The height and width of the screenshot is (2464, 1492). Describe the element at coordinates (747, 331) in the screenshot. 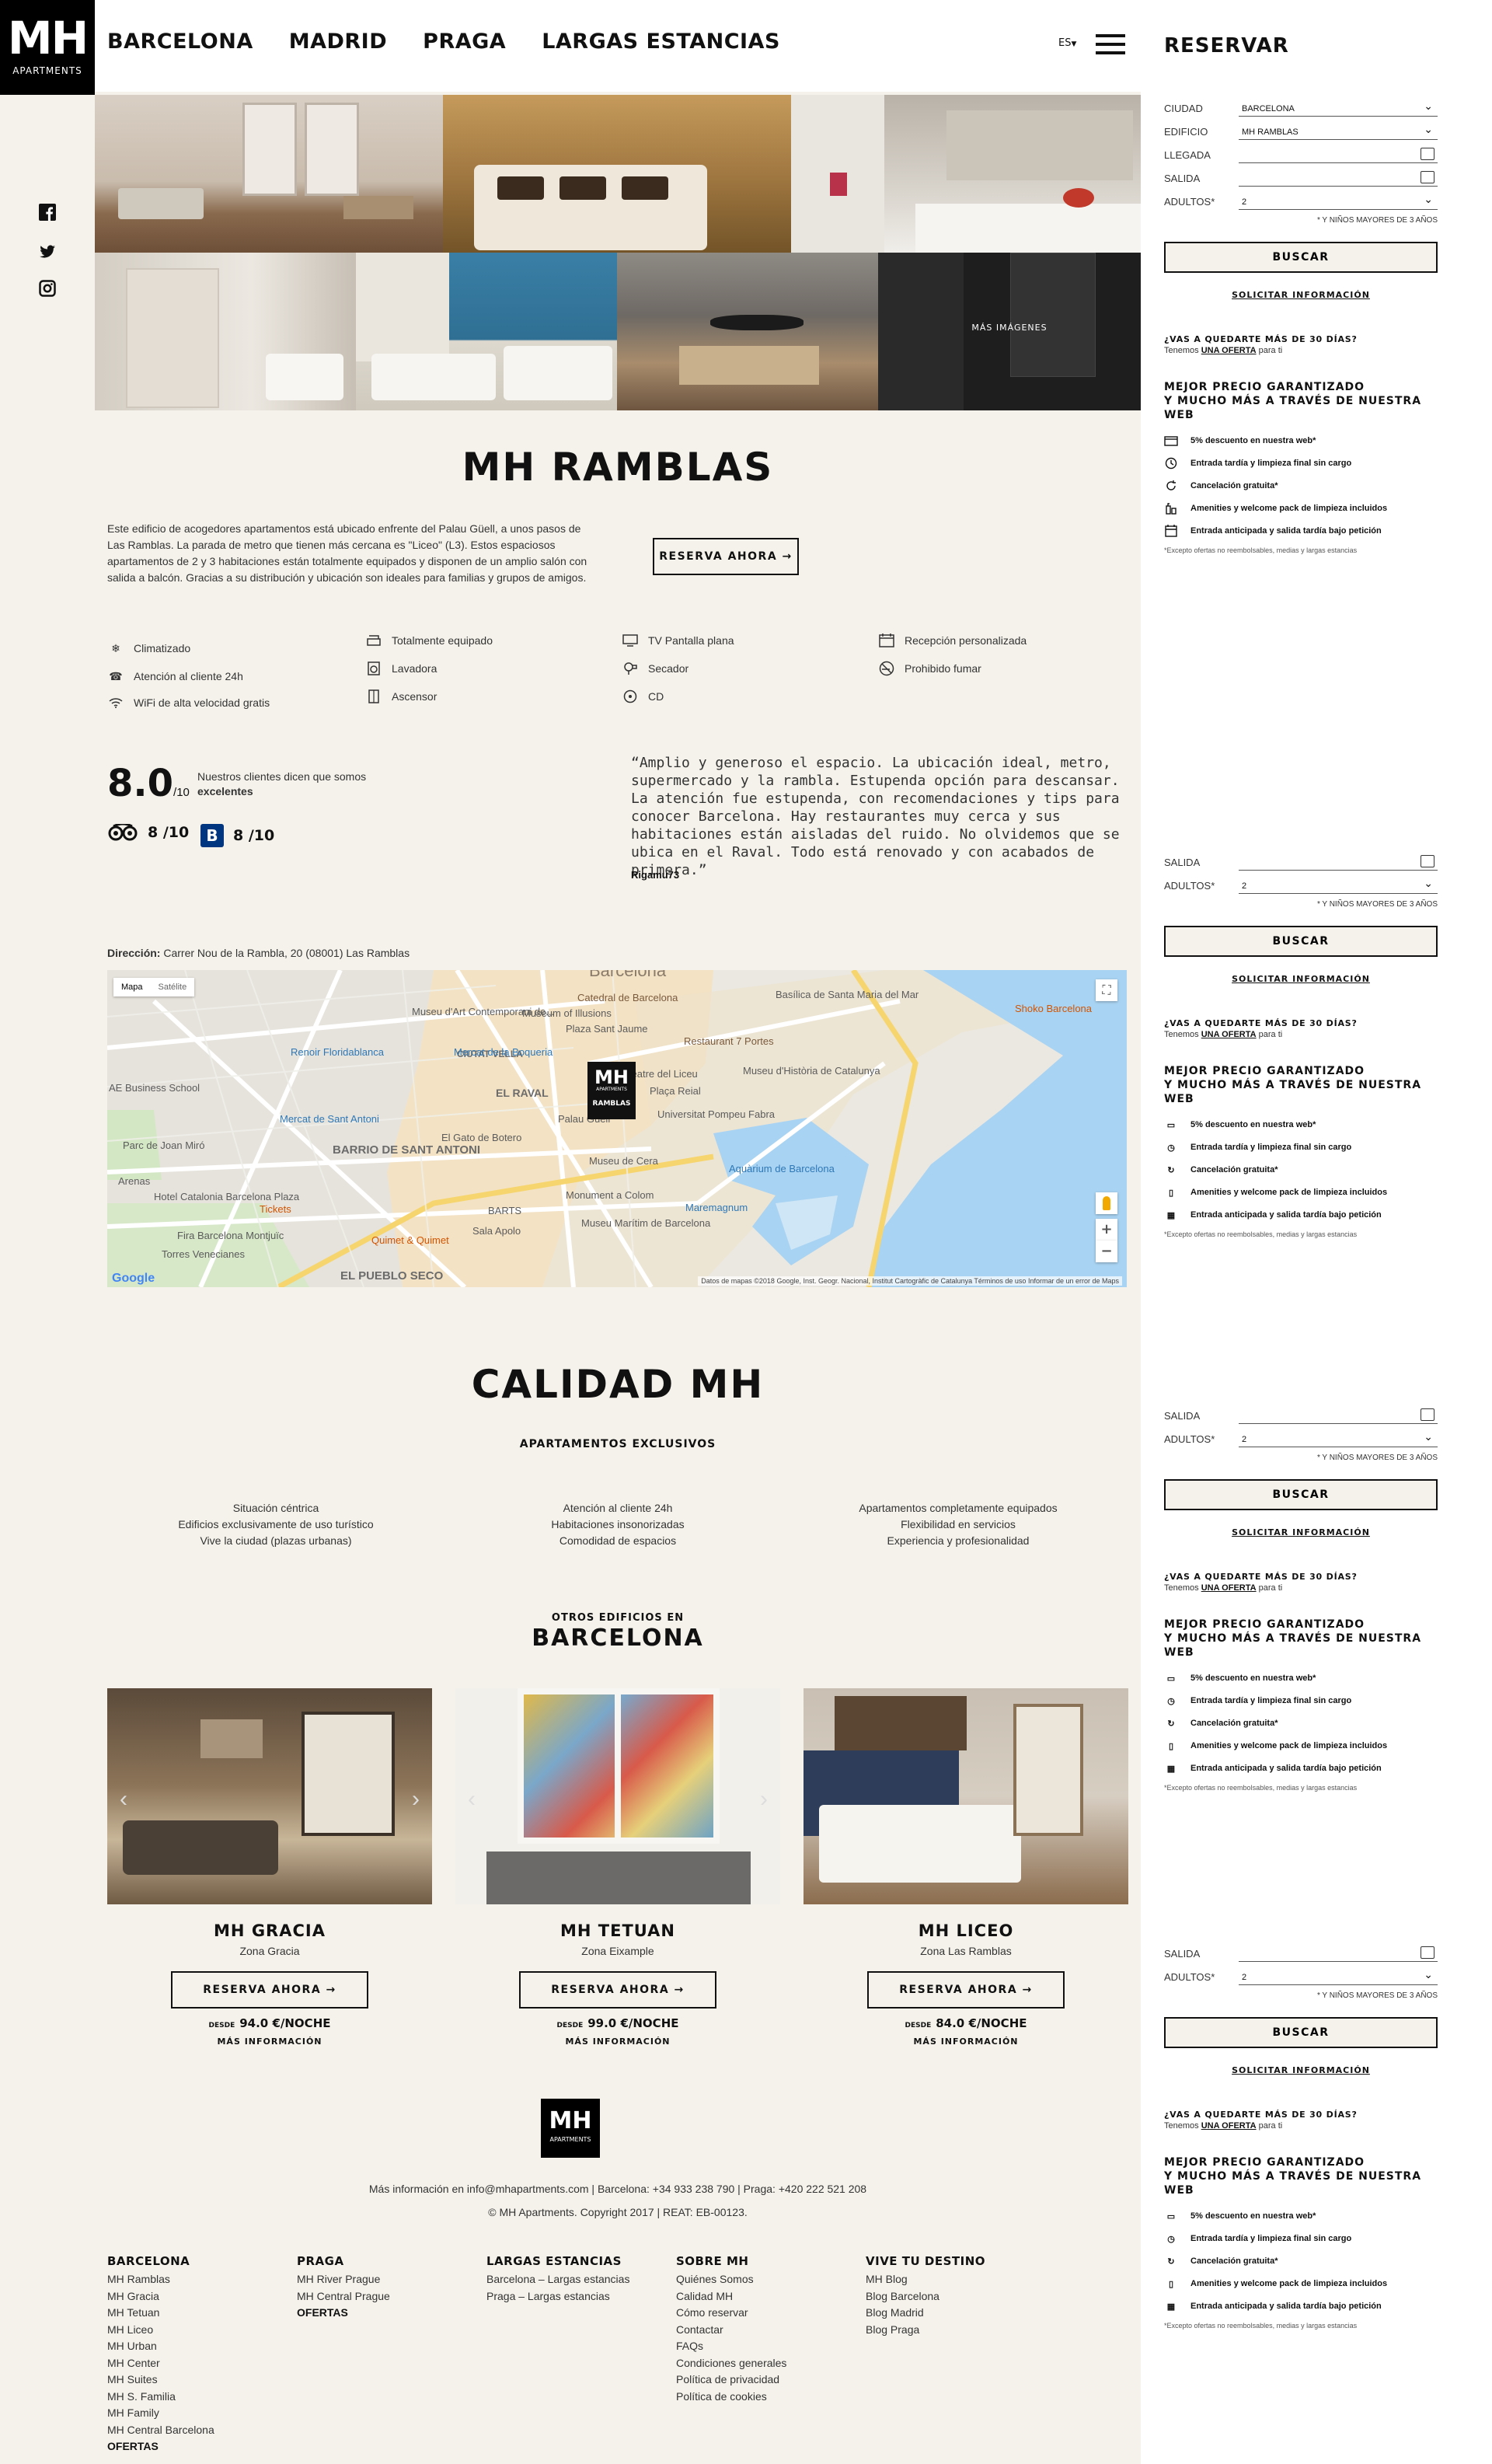

I see `gallery-photo-dining` at that location.